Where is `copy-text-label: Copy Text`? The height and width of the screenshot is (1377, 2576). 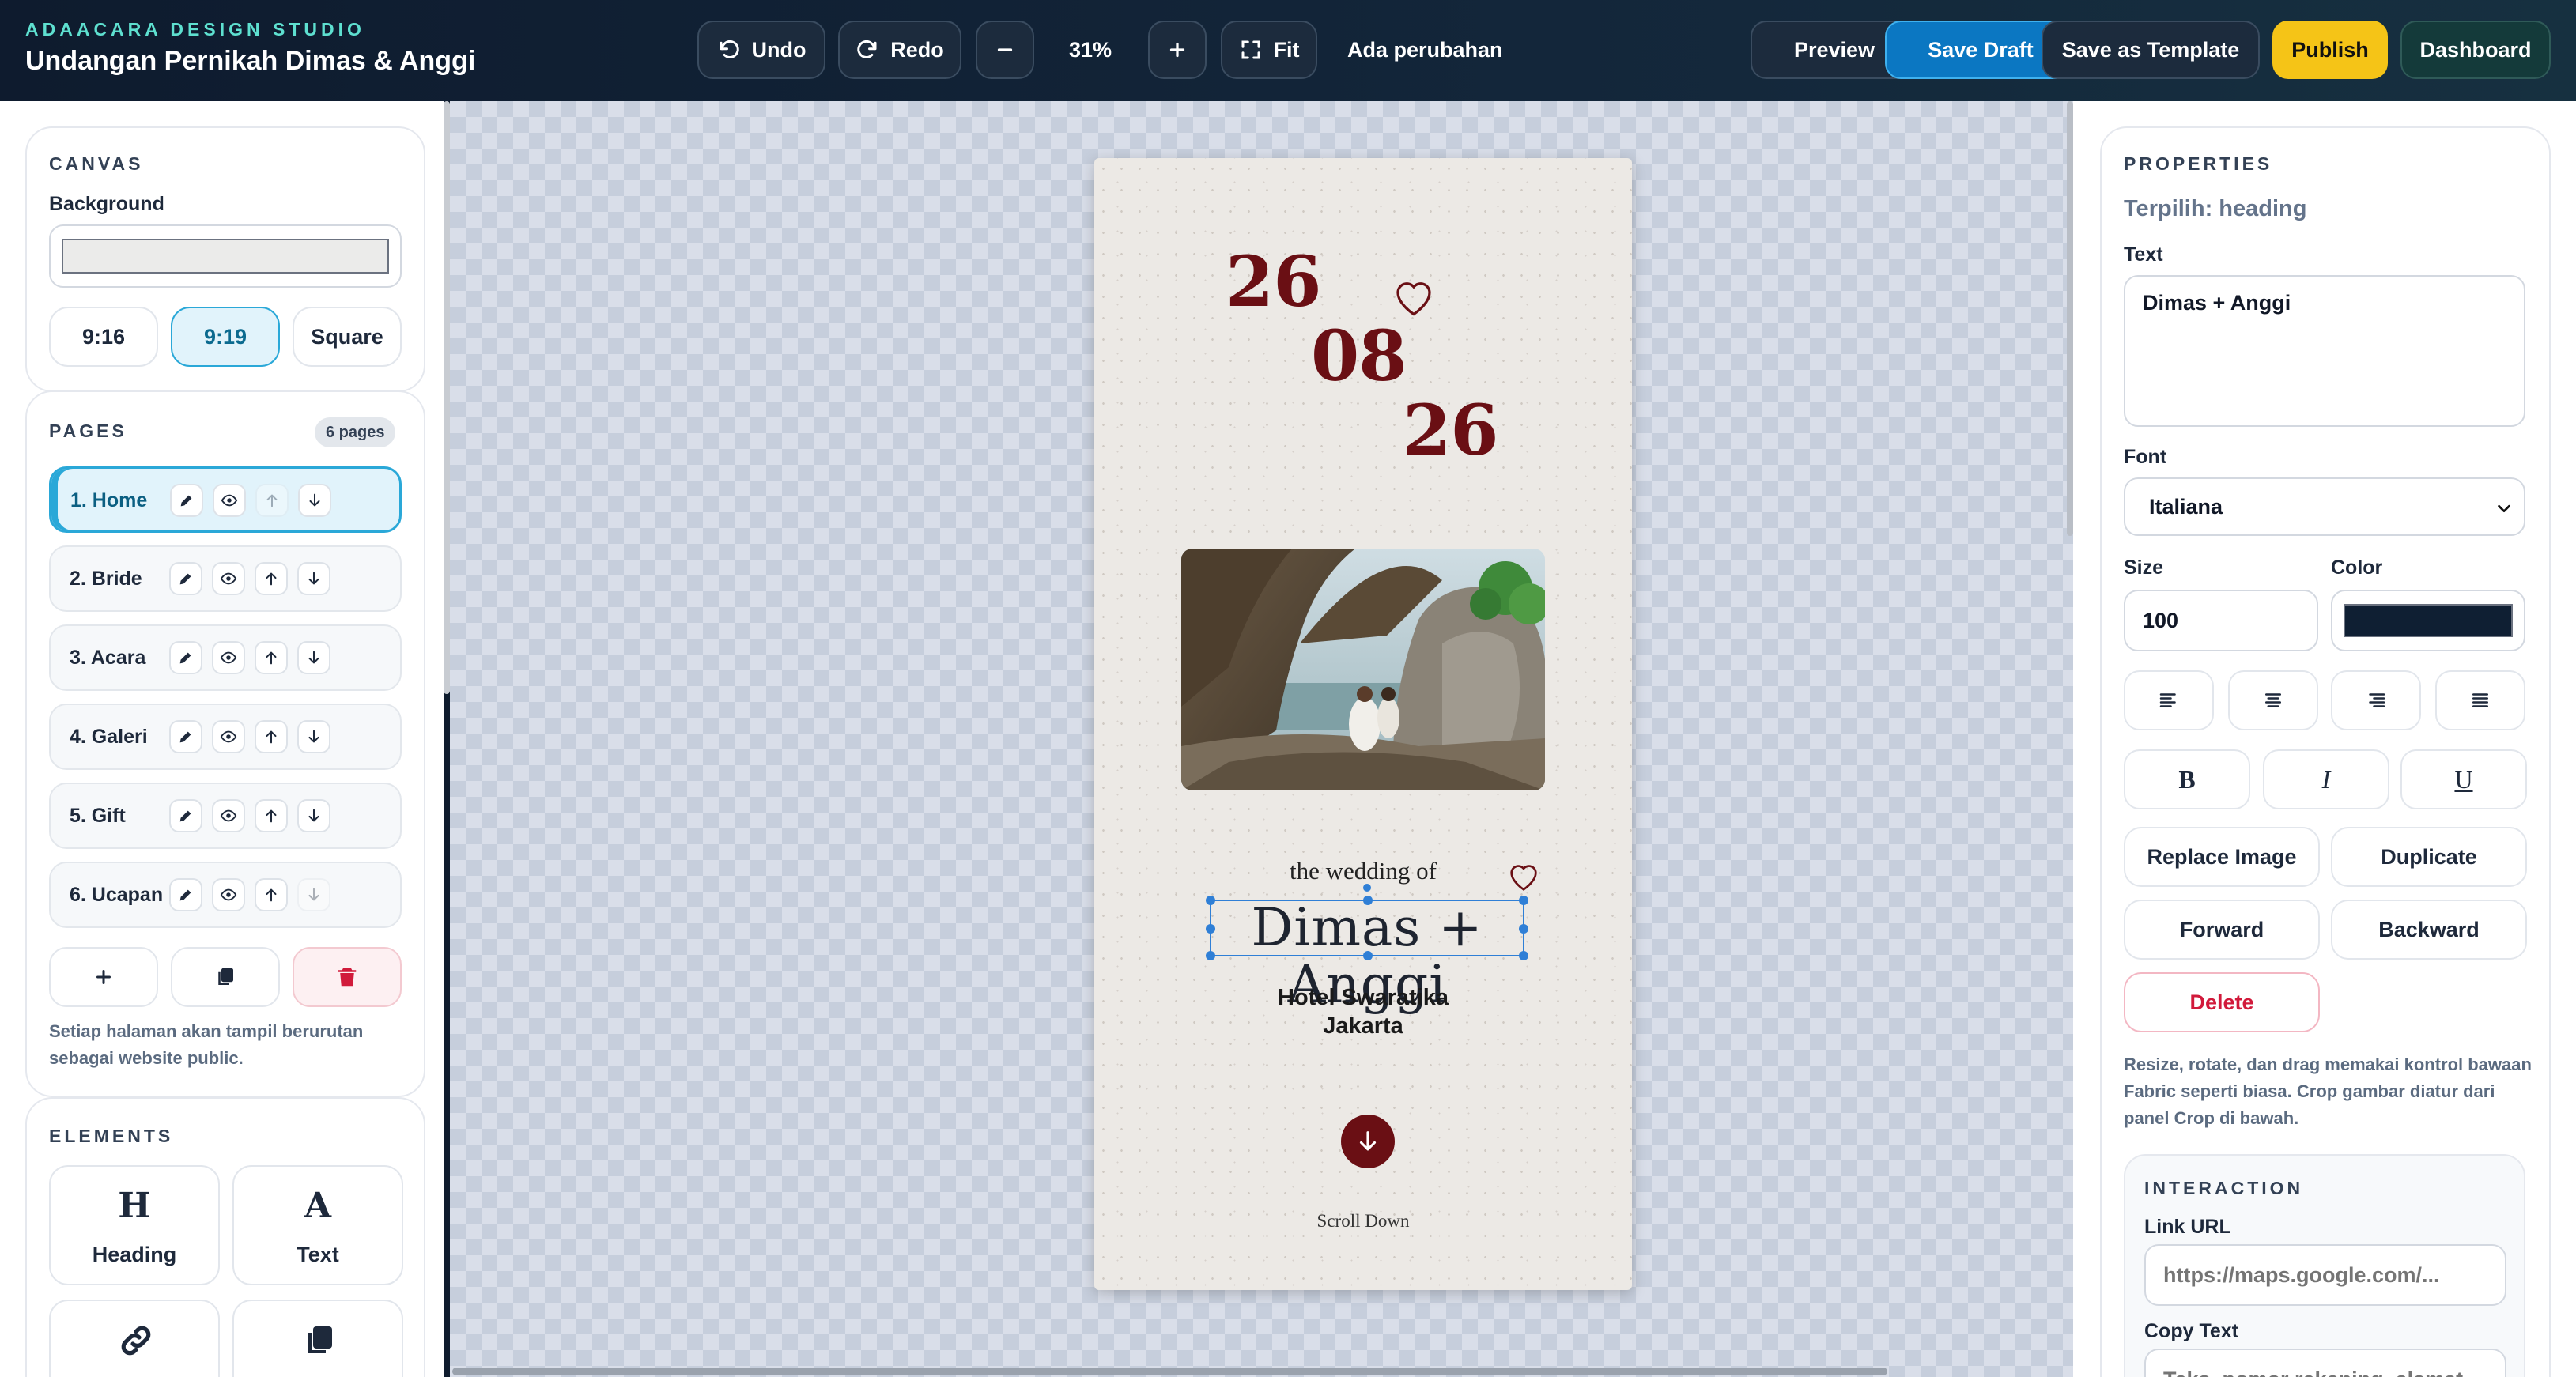 copy-text-label: Copy Text is located at coordinates (2191, 1331).